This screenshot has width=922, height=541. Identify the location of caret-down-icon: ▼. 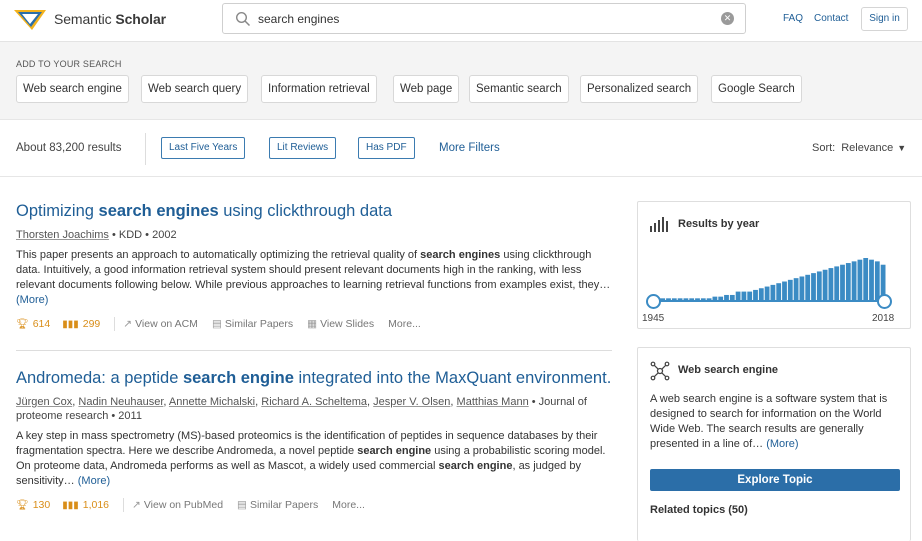
(902, 148).